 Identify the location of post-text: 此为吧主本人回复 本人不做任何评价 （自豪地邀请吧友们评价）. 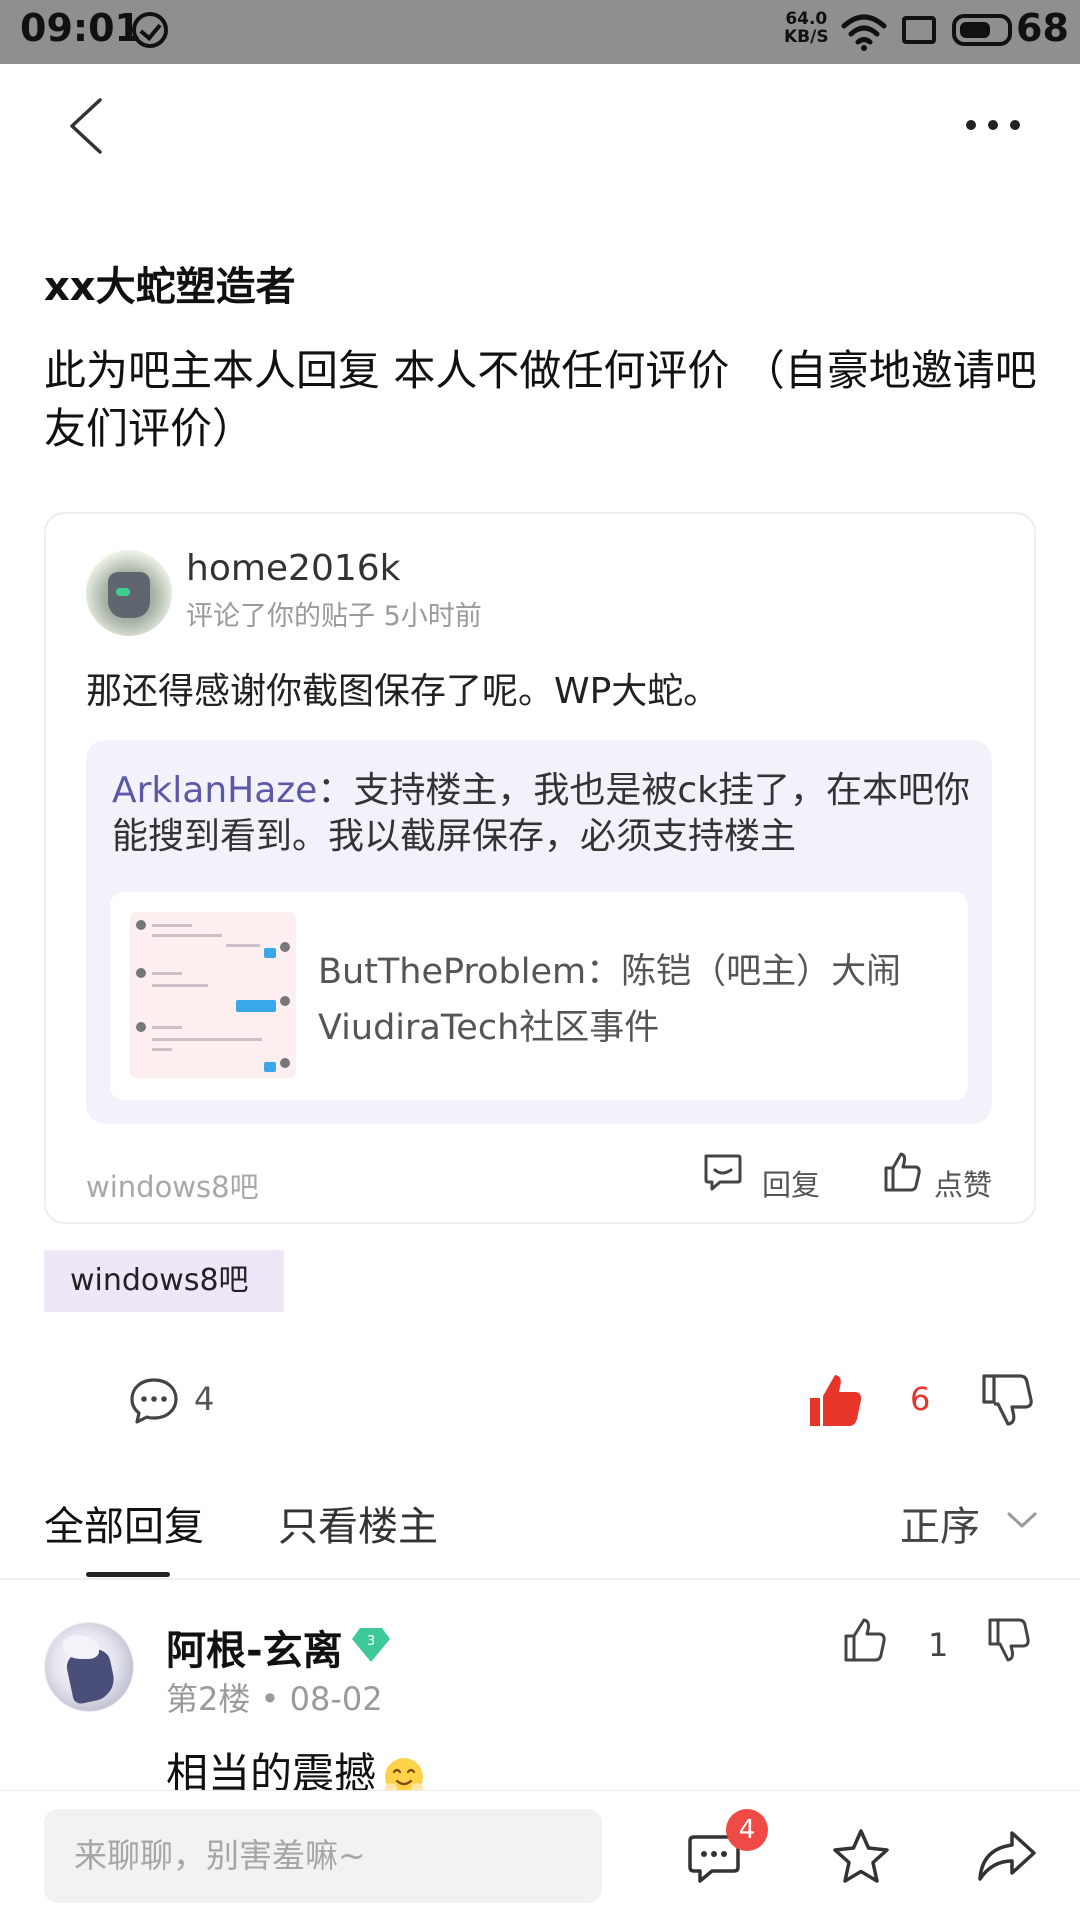
(540, 399).